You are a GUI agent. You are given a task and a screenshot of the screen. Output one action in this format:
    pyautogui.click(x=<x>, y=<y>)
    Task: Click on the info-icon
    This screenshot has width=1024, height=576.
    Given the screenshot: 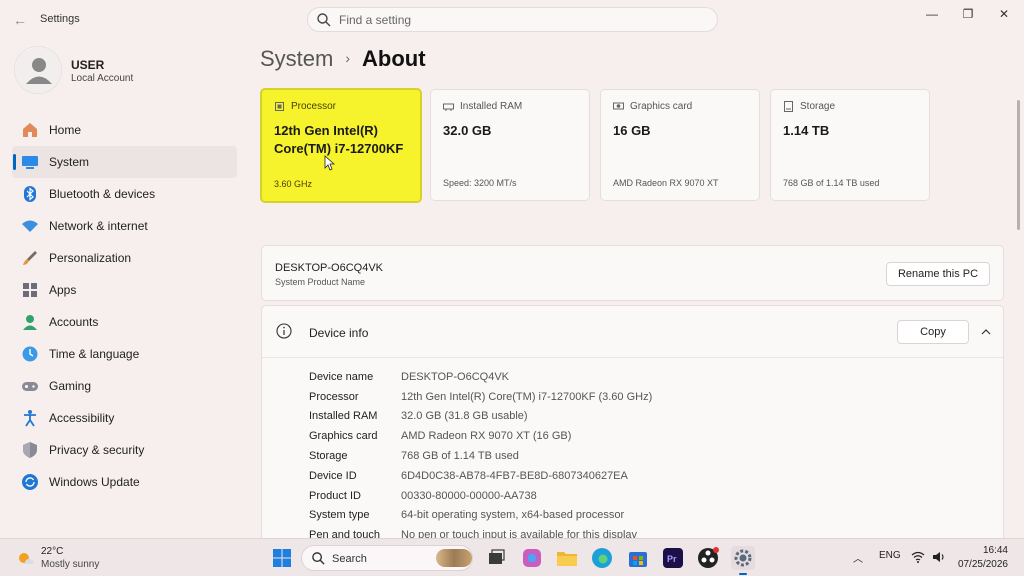 What is the action you would take?
    pyautogui.click(x=284, y=331)
    